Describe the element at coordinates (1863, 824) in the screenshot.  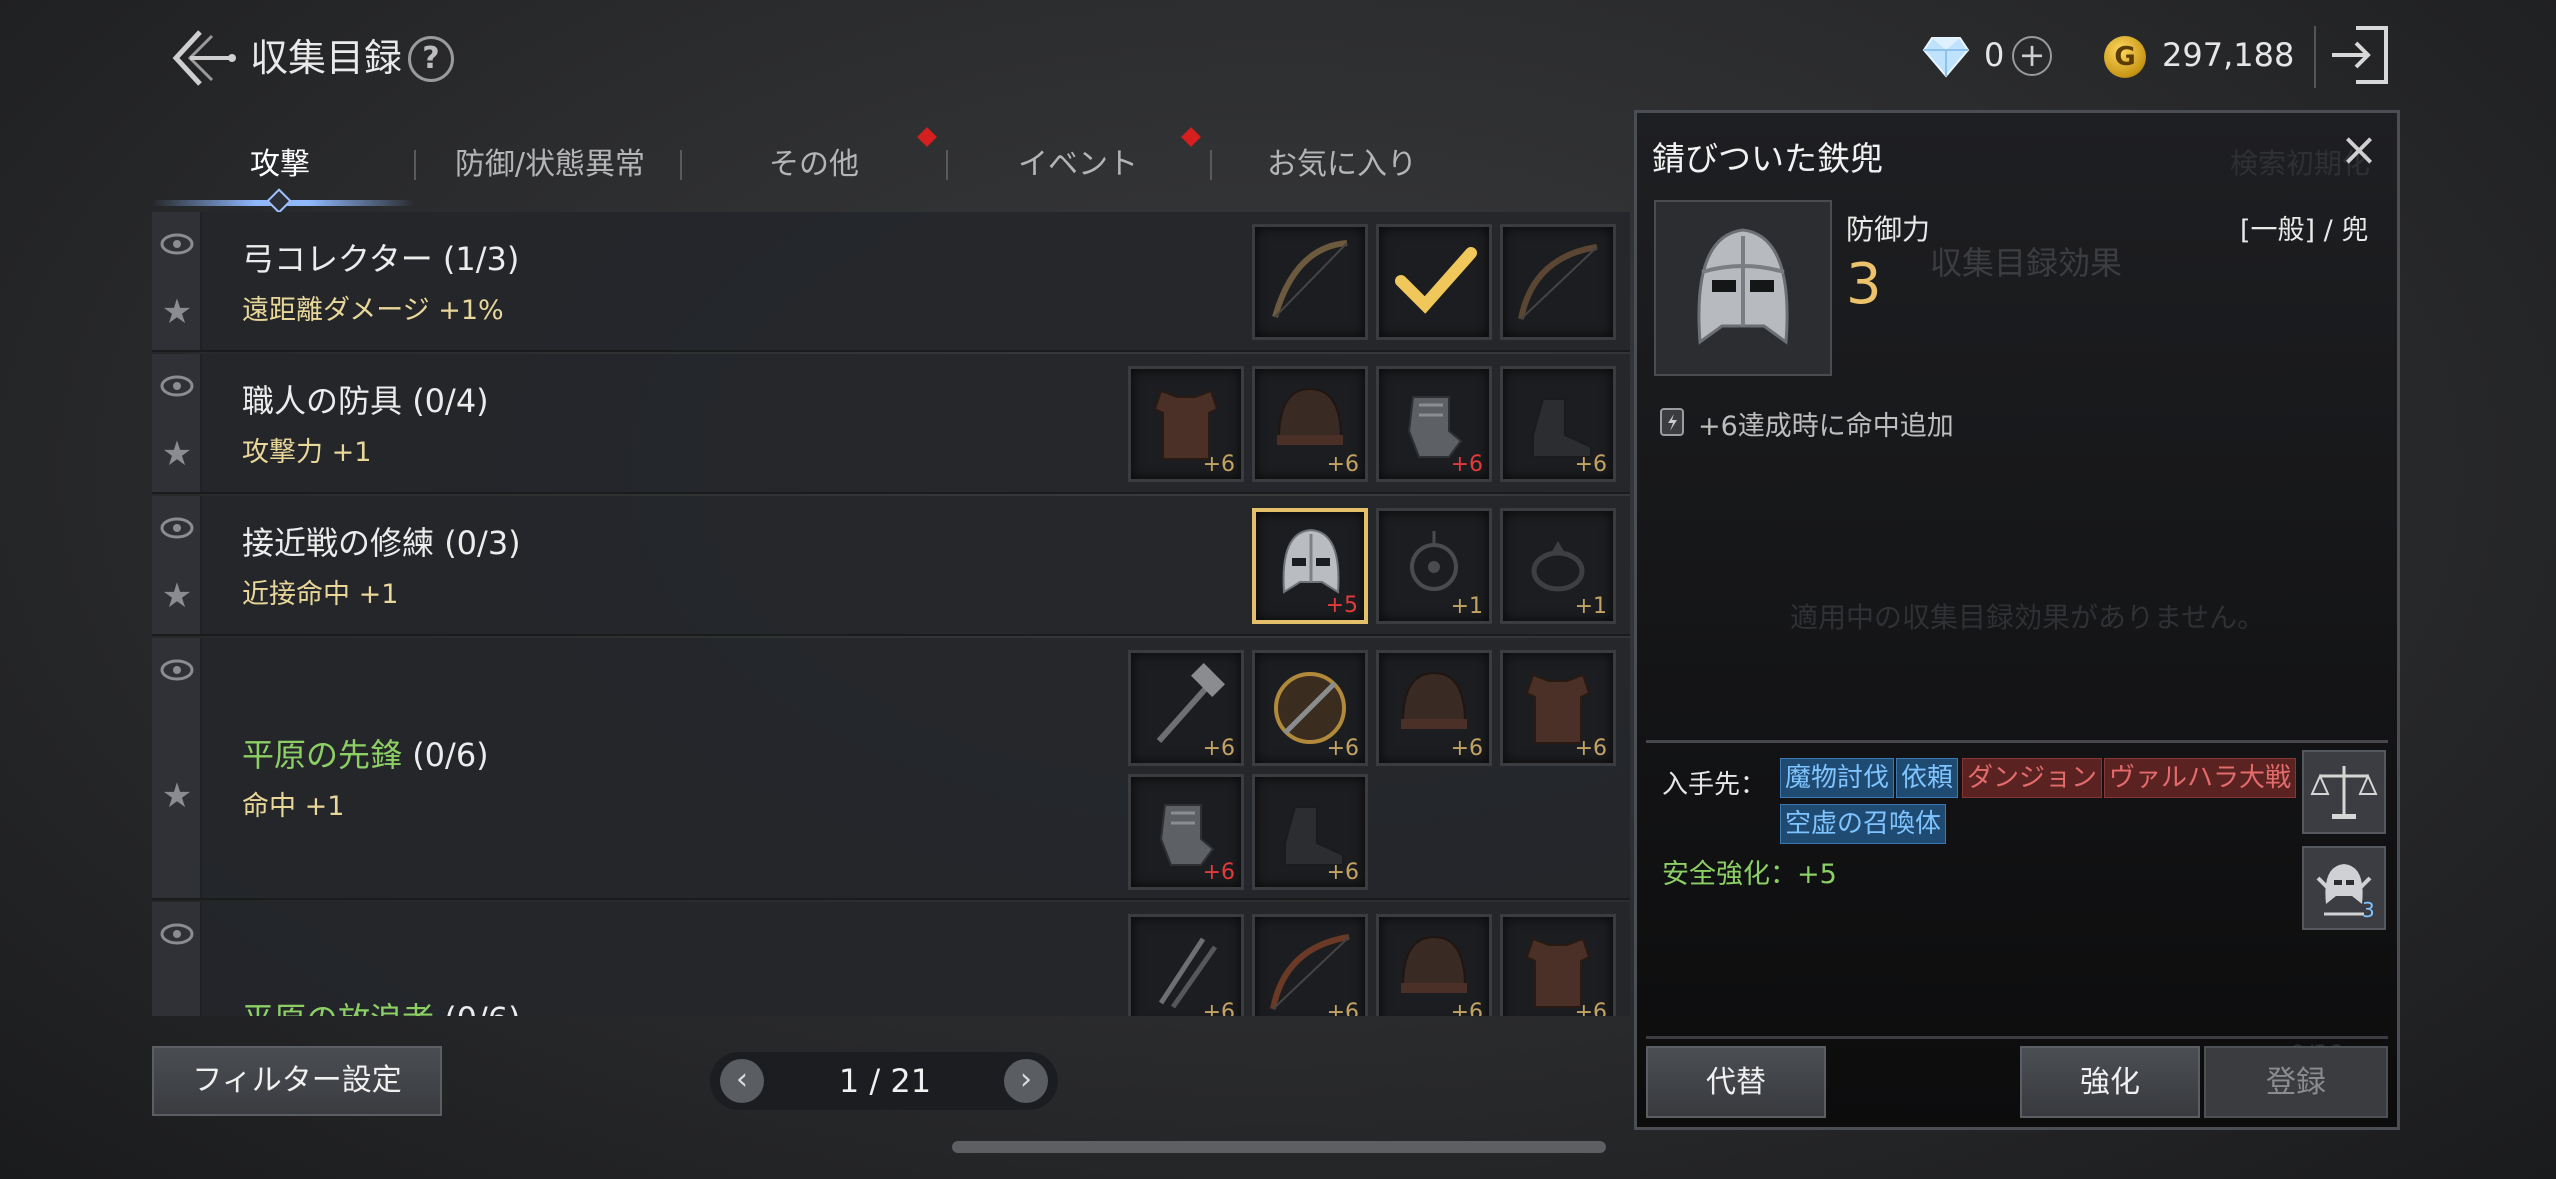
I see `source-tag-void-summon: 空虚の召喚体` at that location.